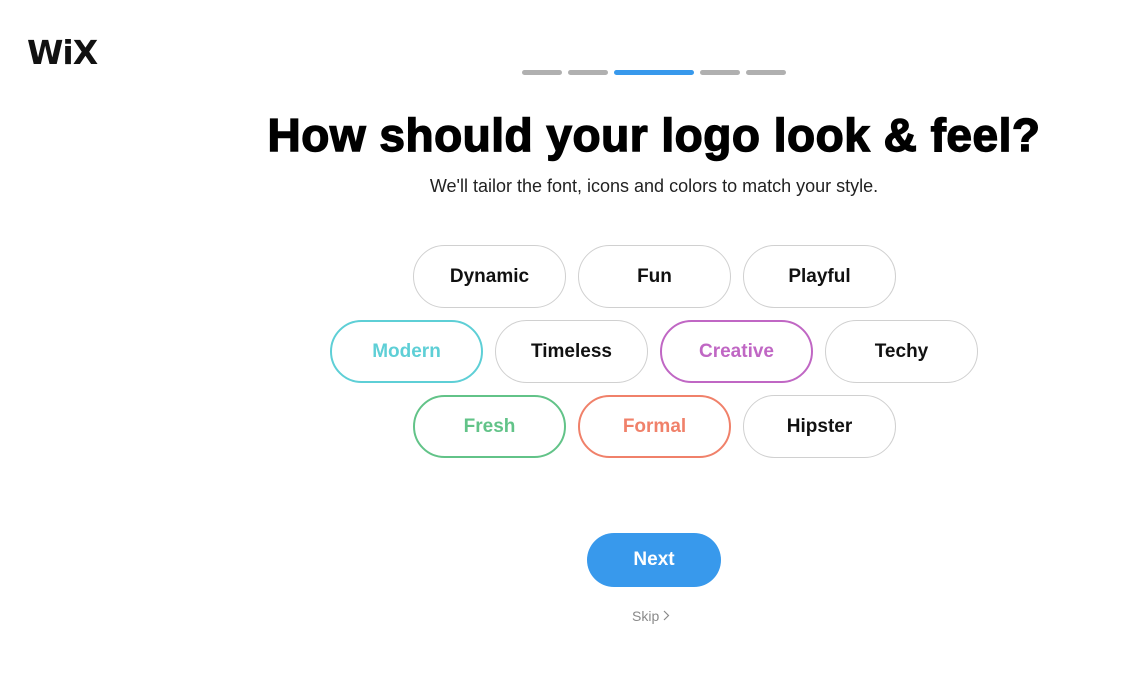  I want to click on style-chip-formal: Formal, so click(654, 426).